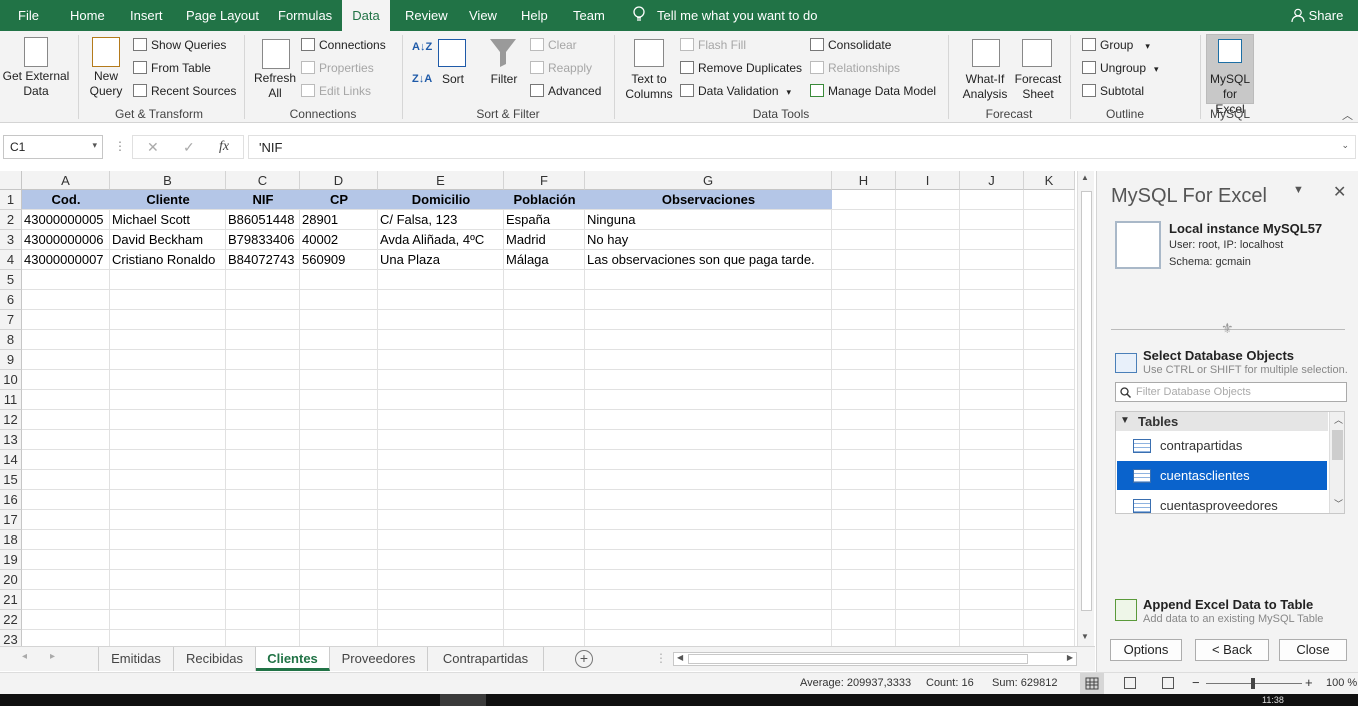 This screenshot has height=706, width=1358. I want to click on tab-home: Home, so click(87, 15).